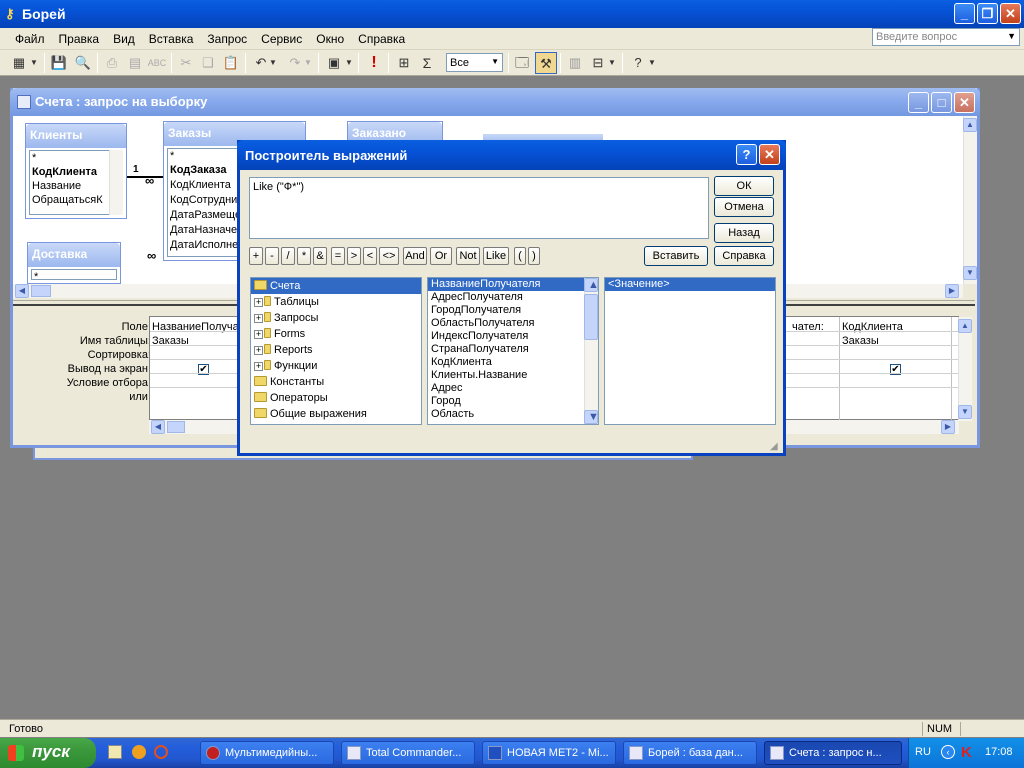 The width and height of the screenshot is (1024, 768). Describe the element at coordinates (70, 158) in the screenshot. I see `field-item: *` at that location.